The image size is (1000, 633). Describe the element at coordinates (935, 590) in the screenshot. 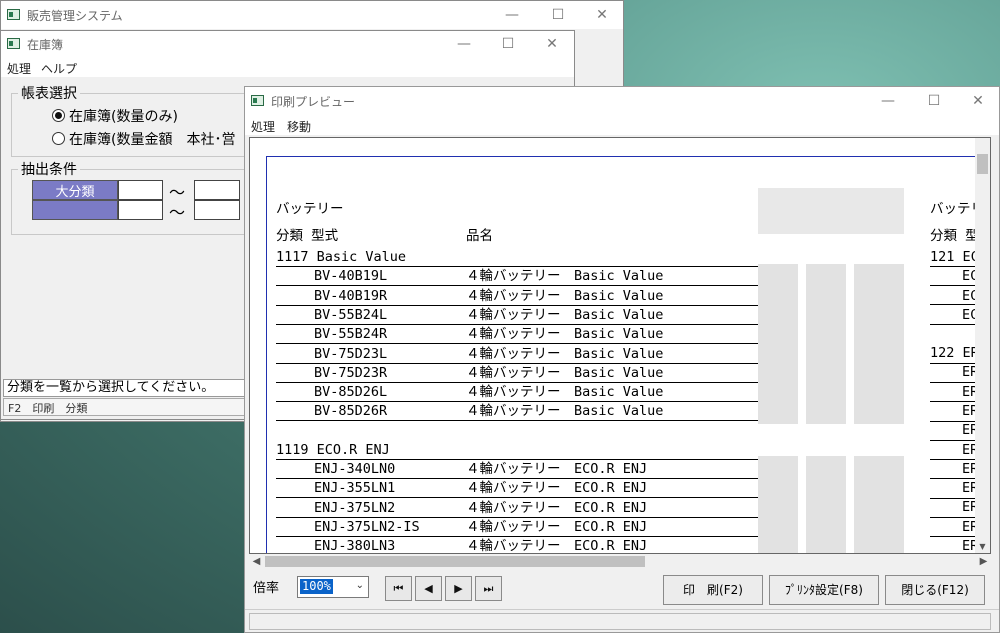

I see `close-preview-button: 閉じる(F12)` at that location.